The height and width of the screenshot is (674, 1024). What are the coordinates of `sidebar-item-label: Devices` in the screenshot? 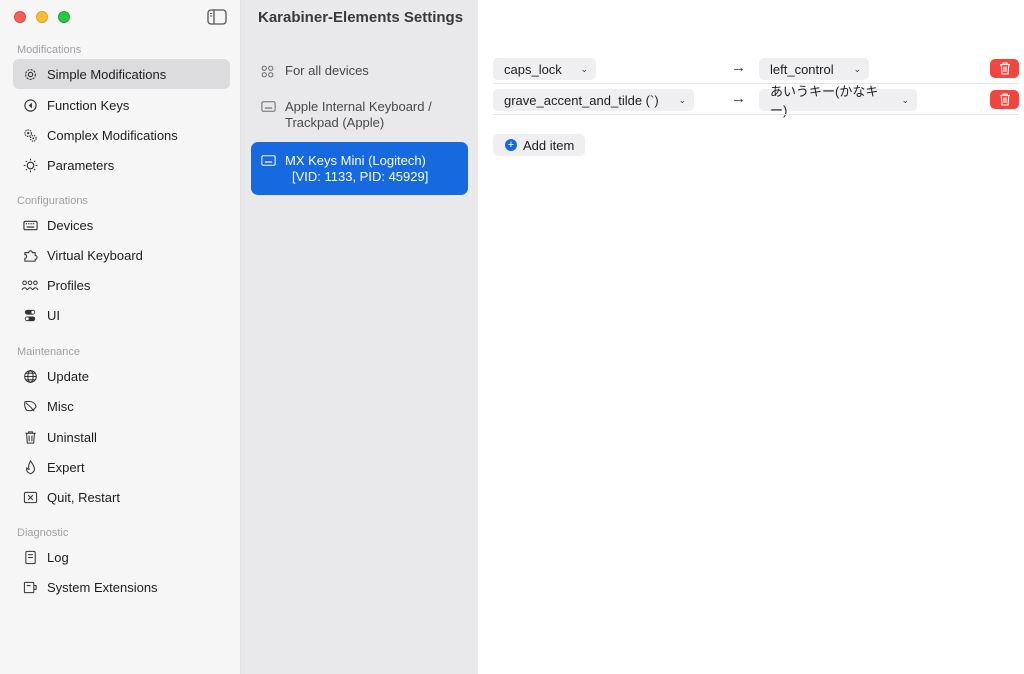 It's located at (70, 225).